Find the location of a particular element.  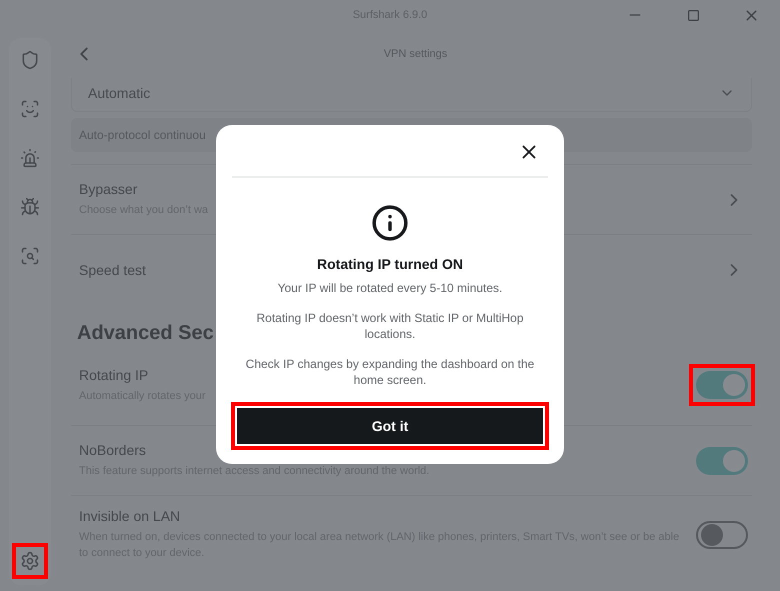

setting-title: Rotating IP is located at coordinates (114, 374).